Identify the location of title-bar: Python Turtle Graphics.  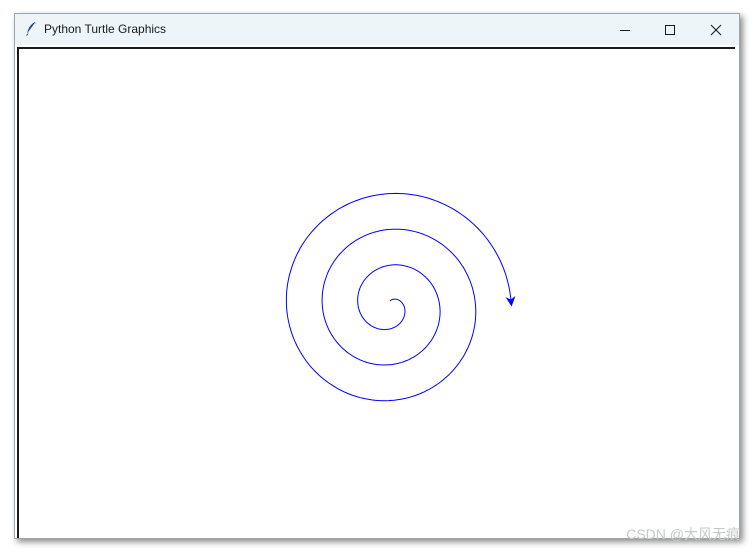
(377, 29).